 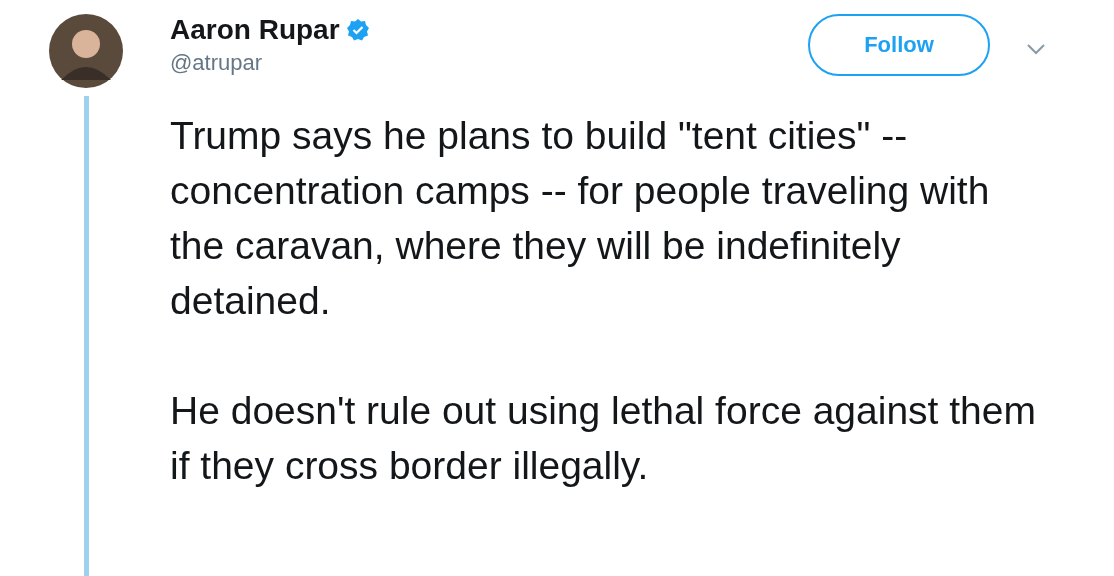 What do you see at coordinates (603, 438) in the screenshot?
I see `tweet-text: He doesn't rule out using lethal force against them if they cross border illegally.` at bounding box center [603, 438].